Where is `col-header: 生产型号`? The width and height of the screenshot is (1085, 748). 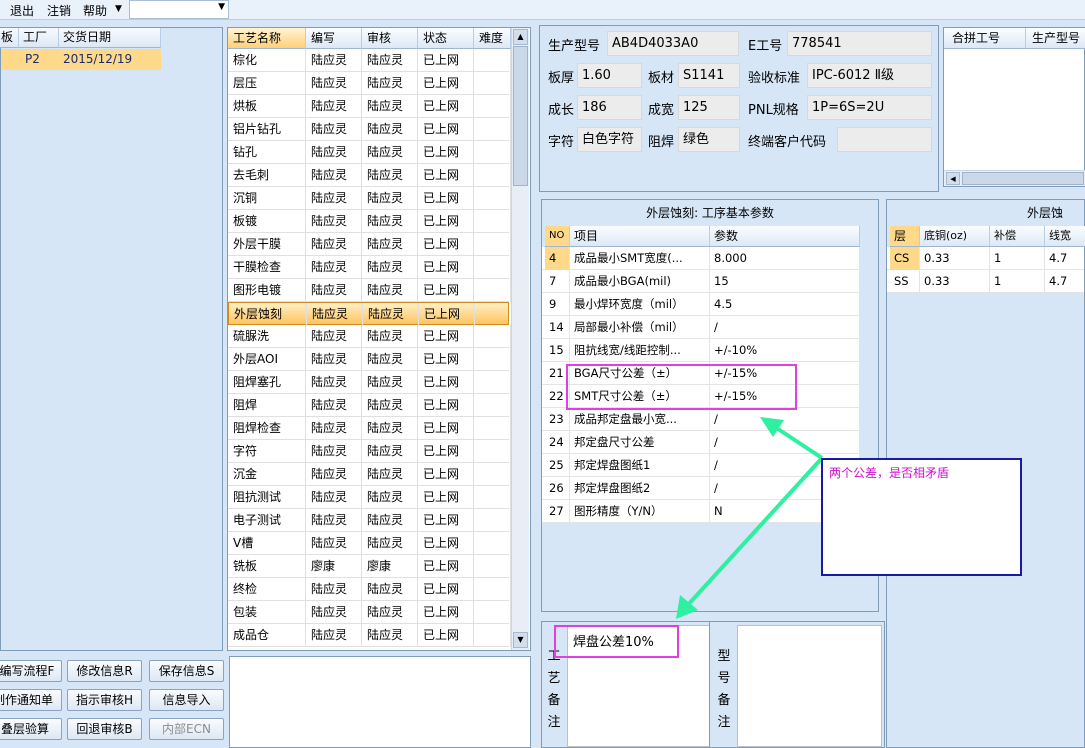 col-header: 生产型号 is located at coordinates (1055, 38).